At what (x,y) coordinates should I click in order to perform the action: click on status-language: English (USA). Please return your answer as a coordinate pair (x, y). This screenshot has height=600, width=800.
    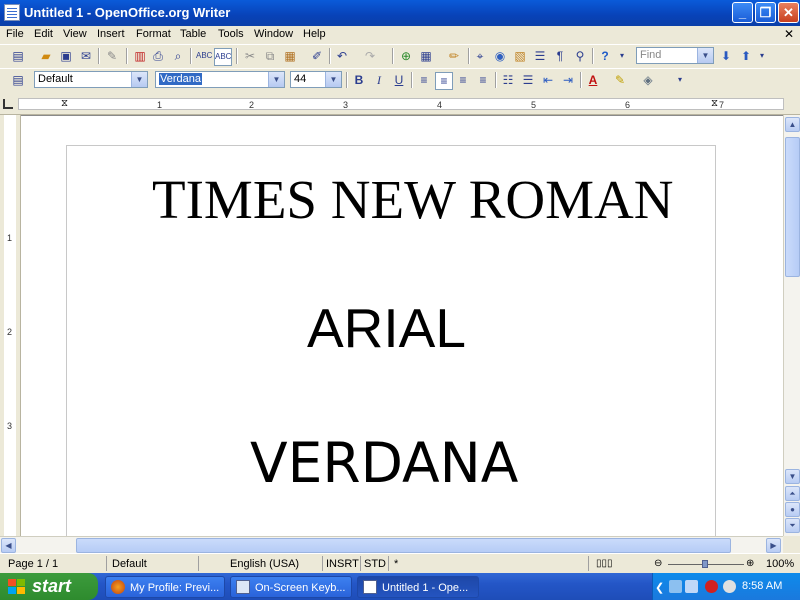
    Looking at the image, I should click on (264, 564).